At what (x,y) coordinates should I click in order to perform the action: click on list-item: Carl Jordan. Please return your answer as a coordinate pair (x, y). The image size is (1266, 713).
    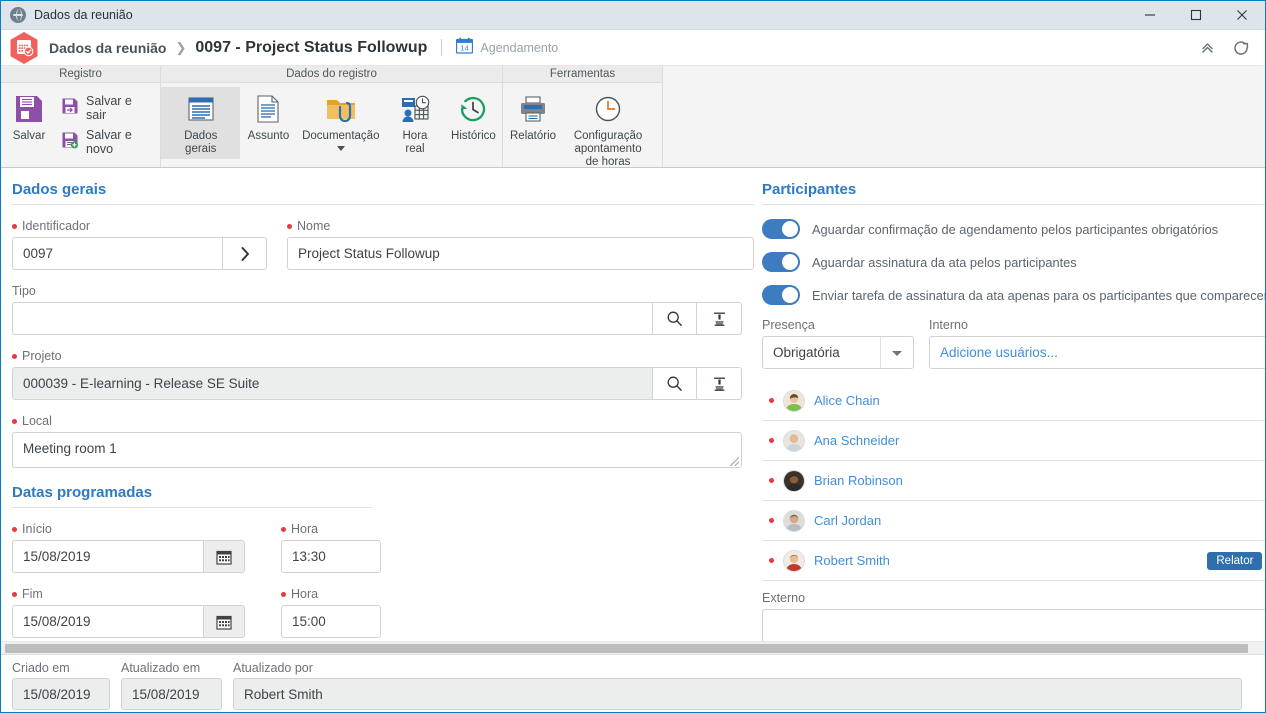
    Looking at the image, I should click on (1013, 521).